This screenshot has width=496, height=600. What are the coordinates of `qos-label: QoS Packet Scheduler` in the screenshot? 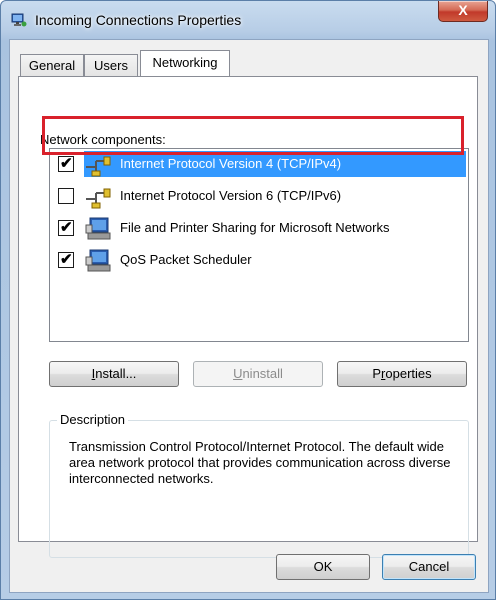 It's located at (186, 259).